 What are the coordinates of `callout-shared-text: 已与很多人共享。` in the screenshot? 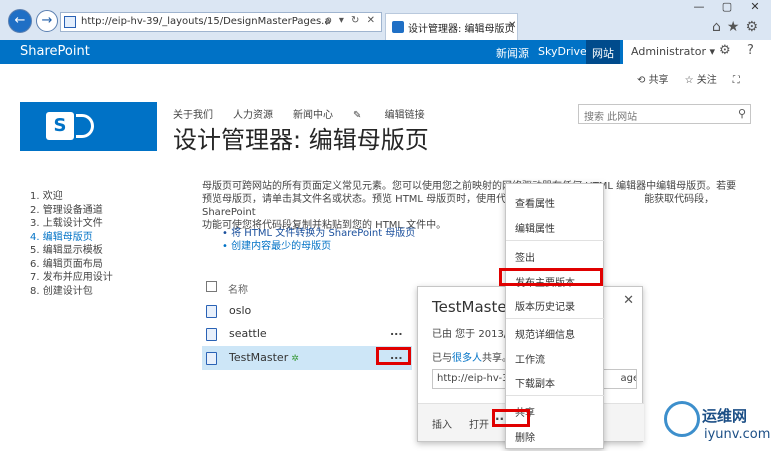 It's located at (472, 358).